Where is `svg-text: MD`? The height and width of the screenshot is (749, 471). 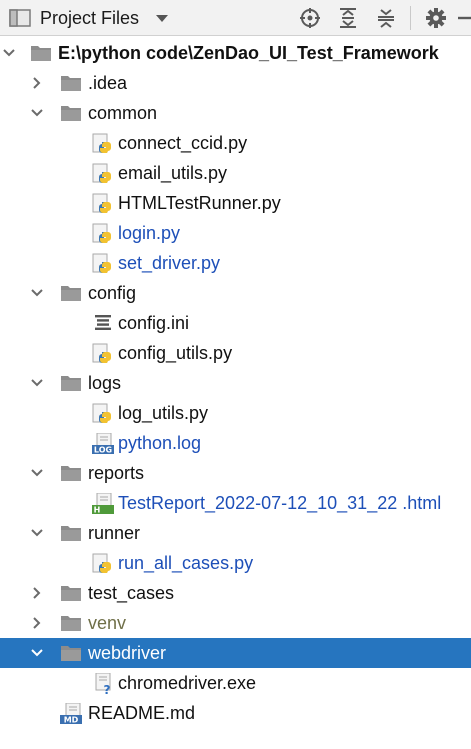 svg-text: MD is located at coordinates (71, 720).